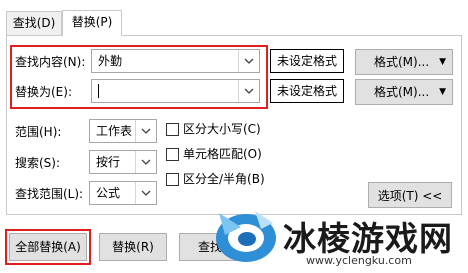 The height and width of the screenshot is (273, 468). I want to click on match-cell-checkbox, so click(172, 154).